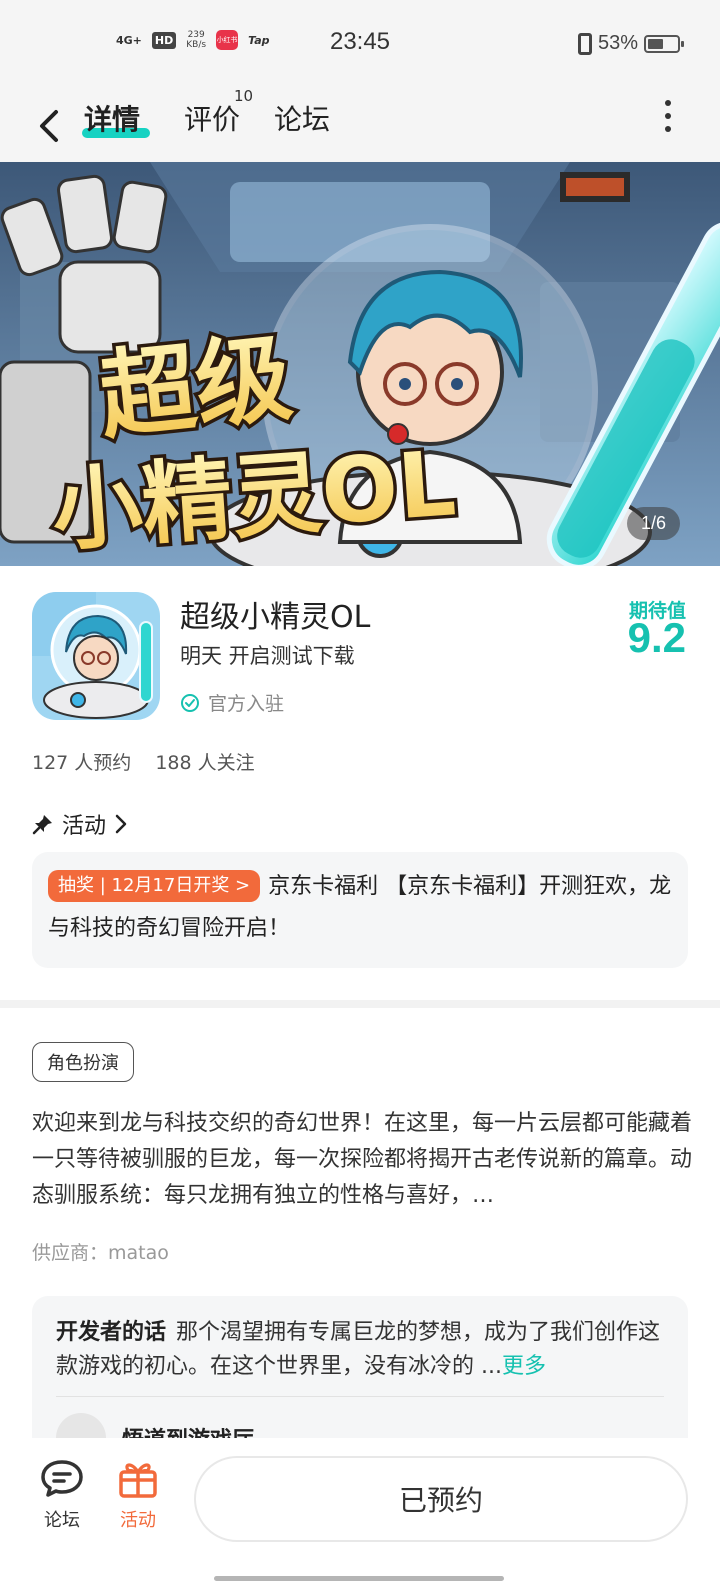  I want to click on back-icon, so click(51, 126).